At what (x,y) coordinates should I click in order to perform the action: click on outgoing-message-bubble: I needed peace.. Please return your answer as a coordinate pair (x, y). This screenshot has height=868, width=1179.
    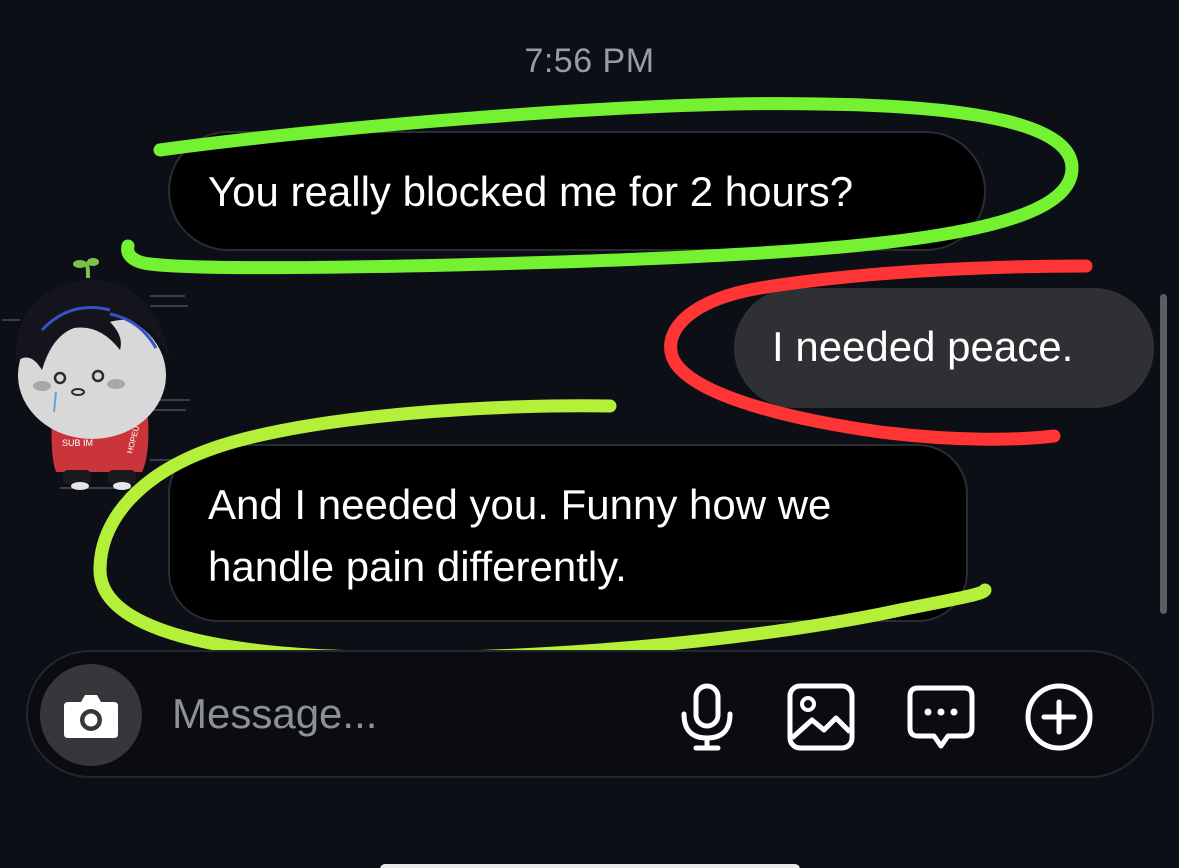
    Looking at the image, I should click on (944, 348).